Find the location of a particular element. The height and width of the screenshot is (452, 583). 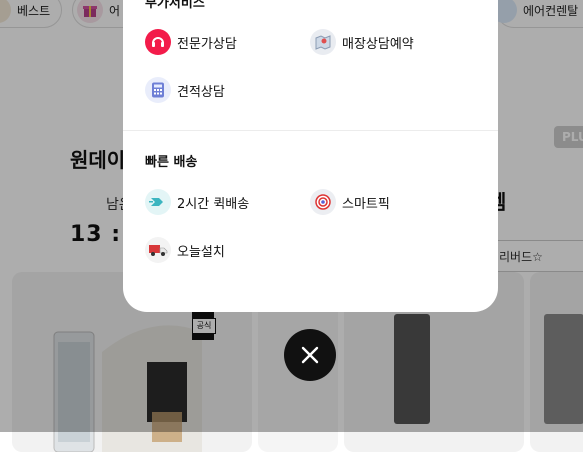

modal-section-title: 부가서비스 is located at coordinates (175, 5).